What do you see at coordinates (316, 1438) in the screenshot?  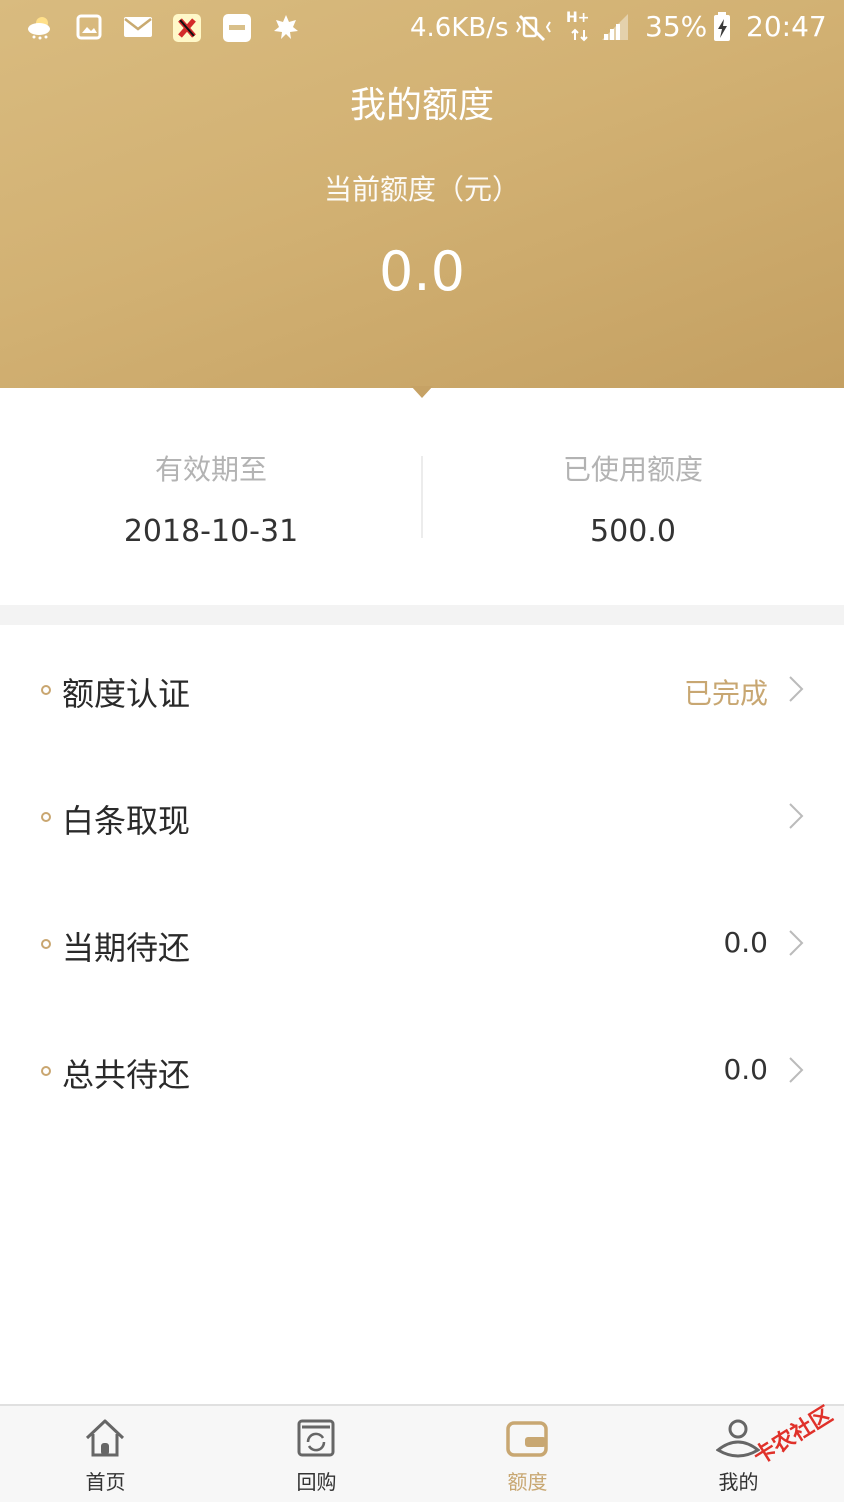 I see `buyback-icon` at bounding box center [316, 1438].